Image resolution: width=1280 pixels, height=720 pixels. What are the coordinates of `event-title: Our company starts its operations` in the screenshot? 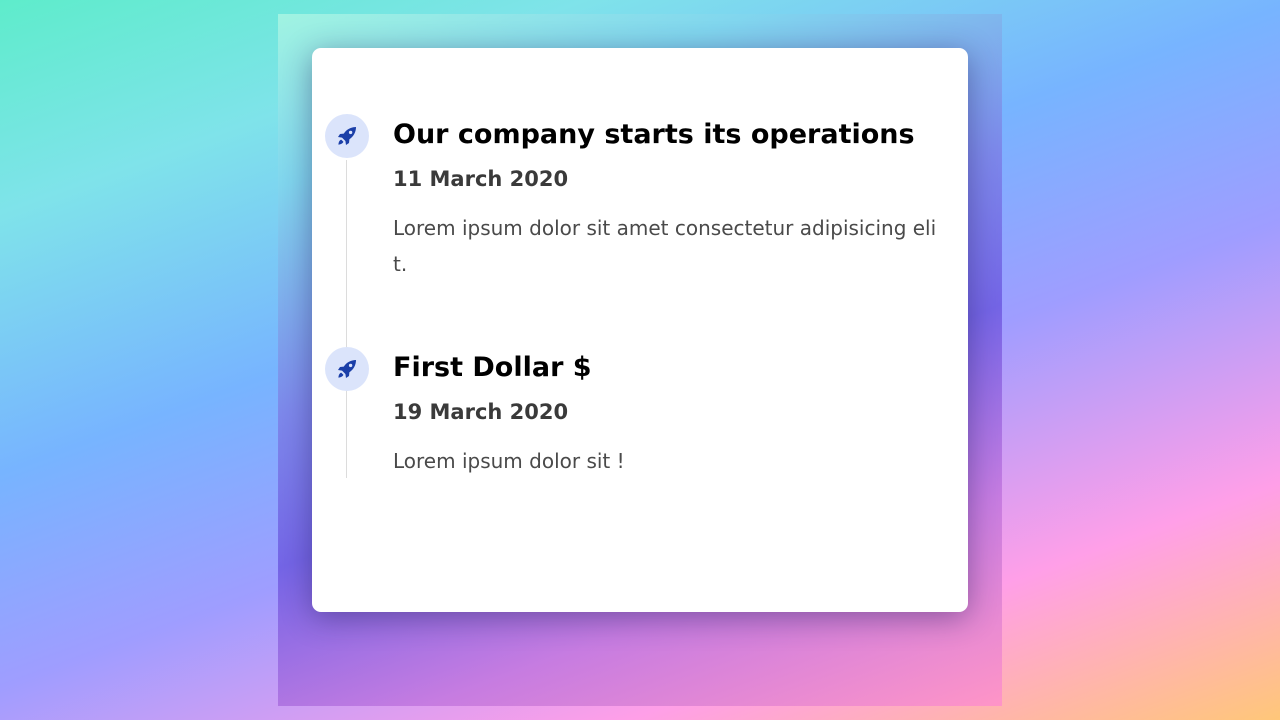 It's located at (654, 134).